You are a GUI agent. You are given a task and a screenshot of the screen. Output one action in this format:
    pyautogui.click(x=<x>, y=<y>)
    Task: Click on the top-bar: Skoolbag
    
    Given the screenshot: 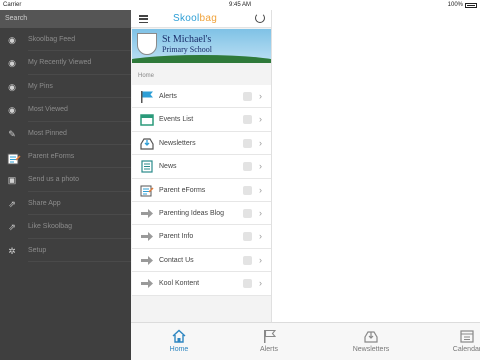 What is the action you would take?
    pyautogui.click(x=201, y=19)
    